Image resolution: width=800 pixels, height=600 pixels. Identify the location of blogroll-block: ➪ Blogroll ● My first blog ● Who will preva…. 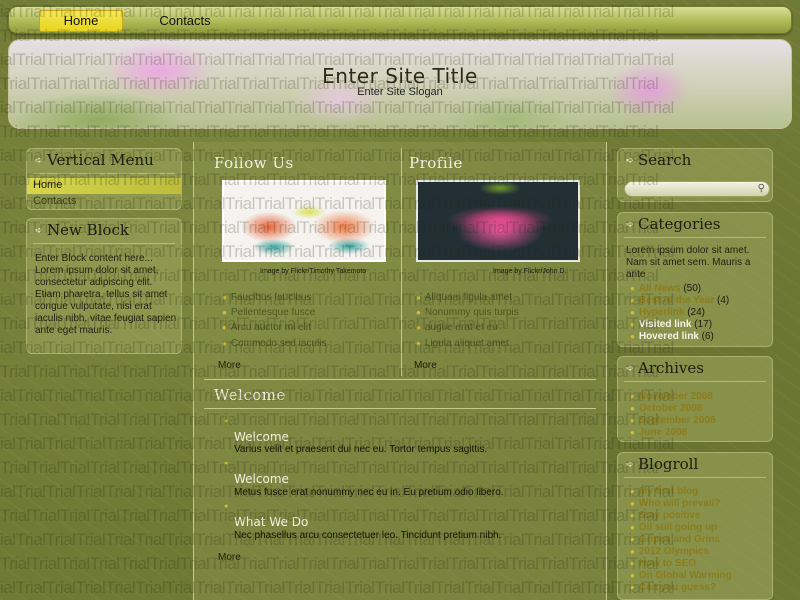
(695, 526).